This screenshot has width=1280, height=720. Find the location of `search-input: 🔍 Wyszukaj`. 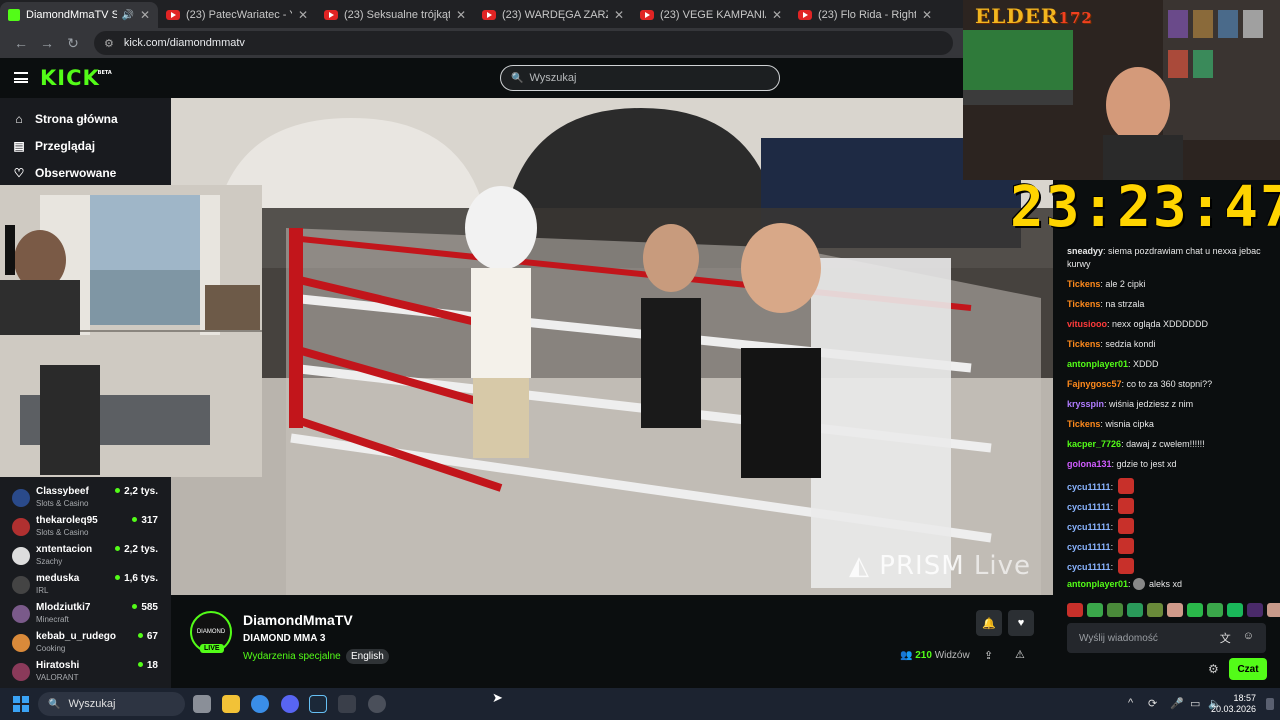

search-input: 🔍 Wyszukaj is located at coordinates (640, 78).